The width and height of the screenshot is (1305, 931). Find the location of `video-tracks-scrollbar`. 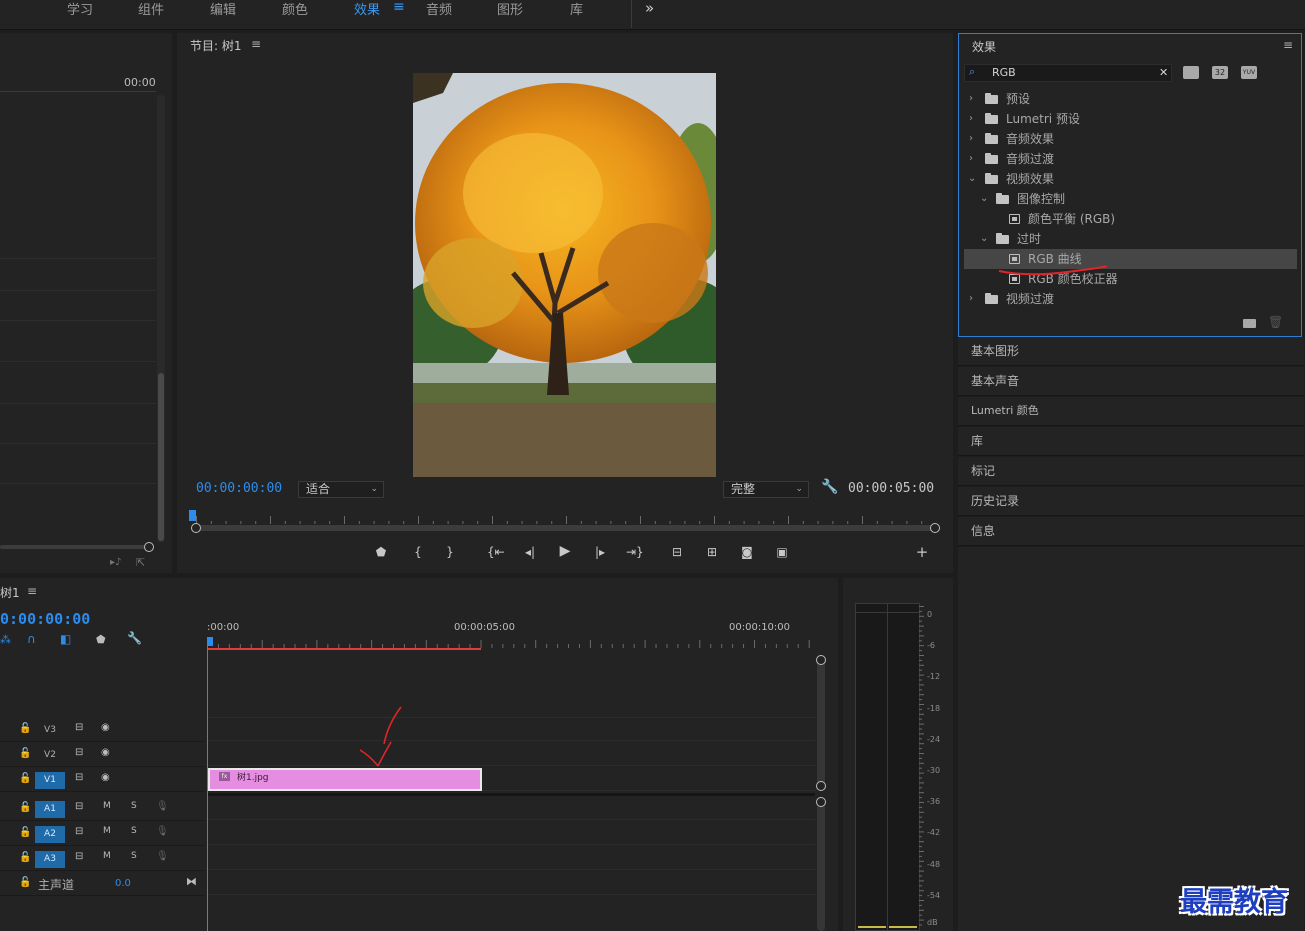

video-tracks-scrollbar is located at coordinates (821, 723).